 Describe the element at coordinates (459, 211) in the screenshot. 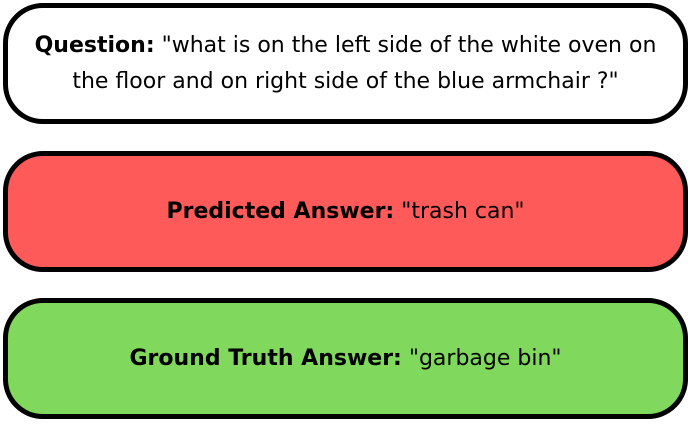

I see `predicted-answer-value: "trash can"` at that location.